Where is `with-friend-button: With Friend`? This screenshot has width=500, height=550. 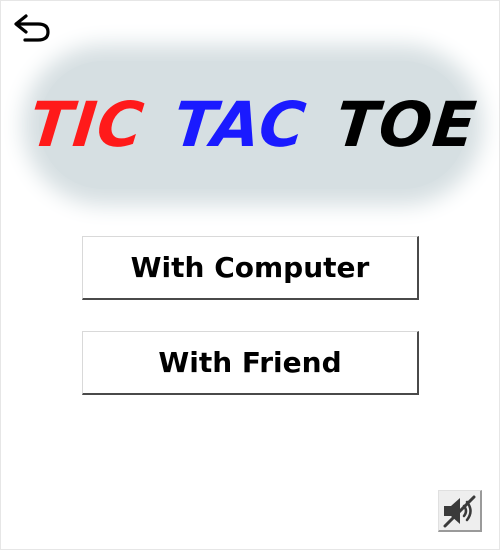
with-friend-button: With Friend is located at coordinates (250, 363).